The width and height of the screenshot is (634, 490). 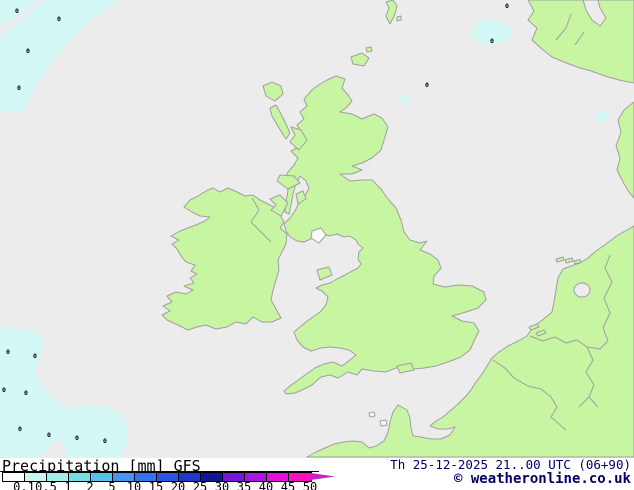 I want to click on copyright-watermark: © weatheronline.co.uk, so click(x=542, y=479).